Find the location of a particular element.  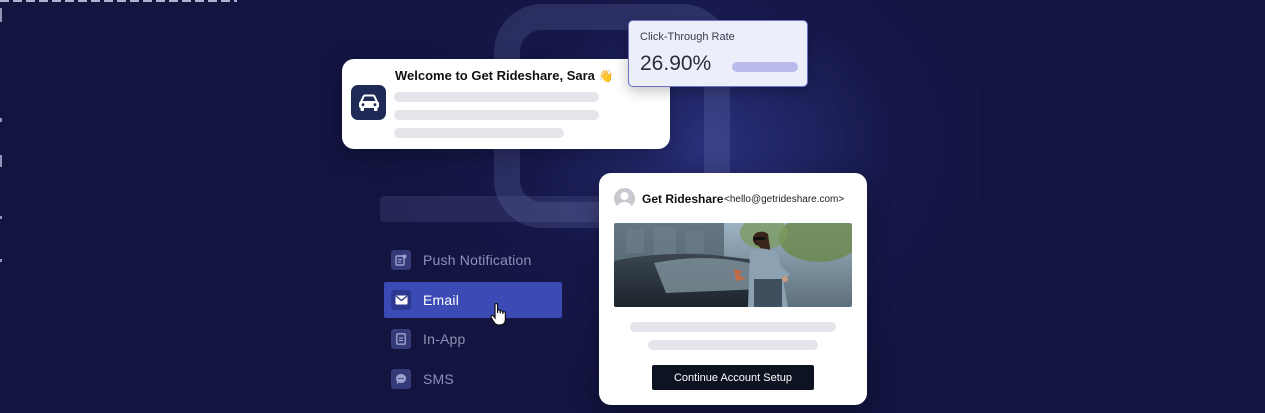

ctr-value: 26.90% is located at coordinates (676, 63).